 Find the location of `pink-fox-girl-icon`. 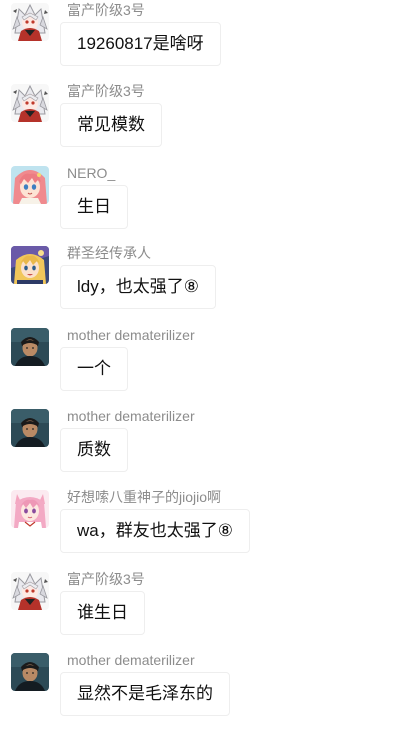

pink-fox-girl-icon is located at coordinates (30, 509).